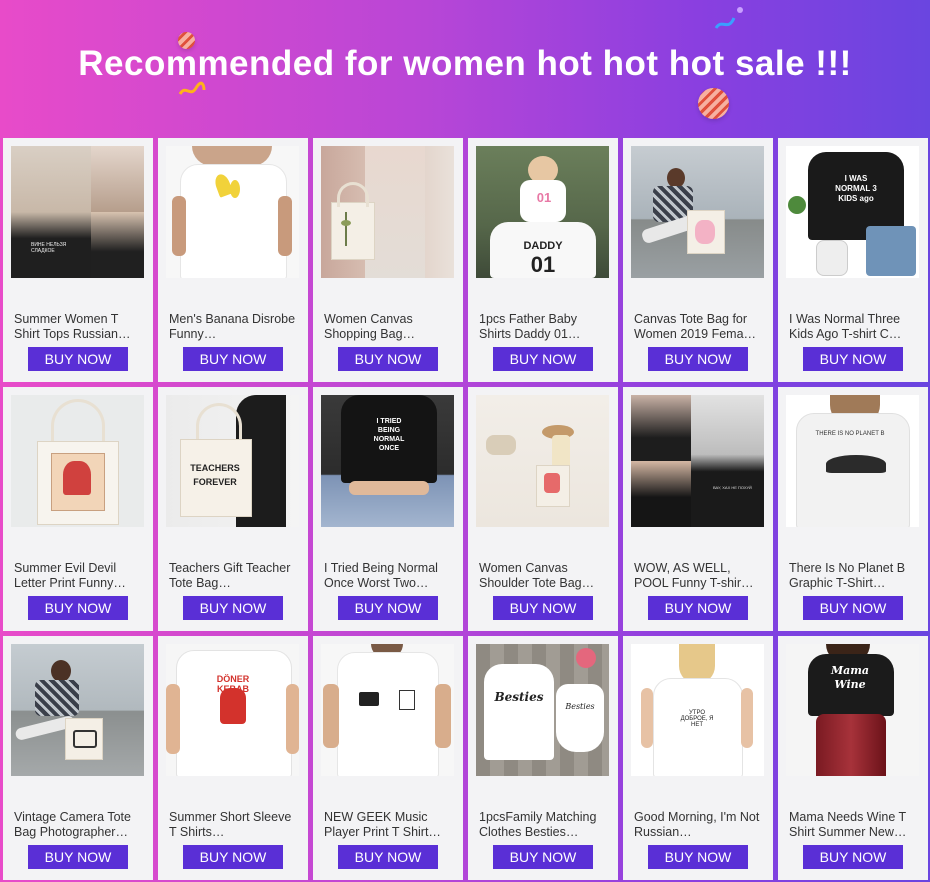 The image size is (930, 882). I want to click on product-image: DÖNER KEBAB, so click(232, 710).